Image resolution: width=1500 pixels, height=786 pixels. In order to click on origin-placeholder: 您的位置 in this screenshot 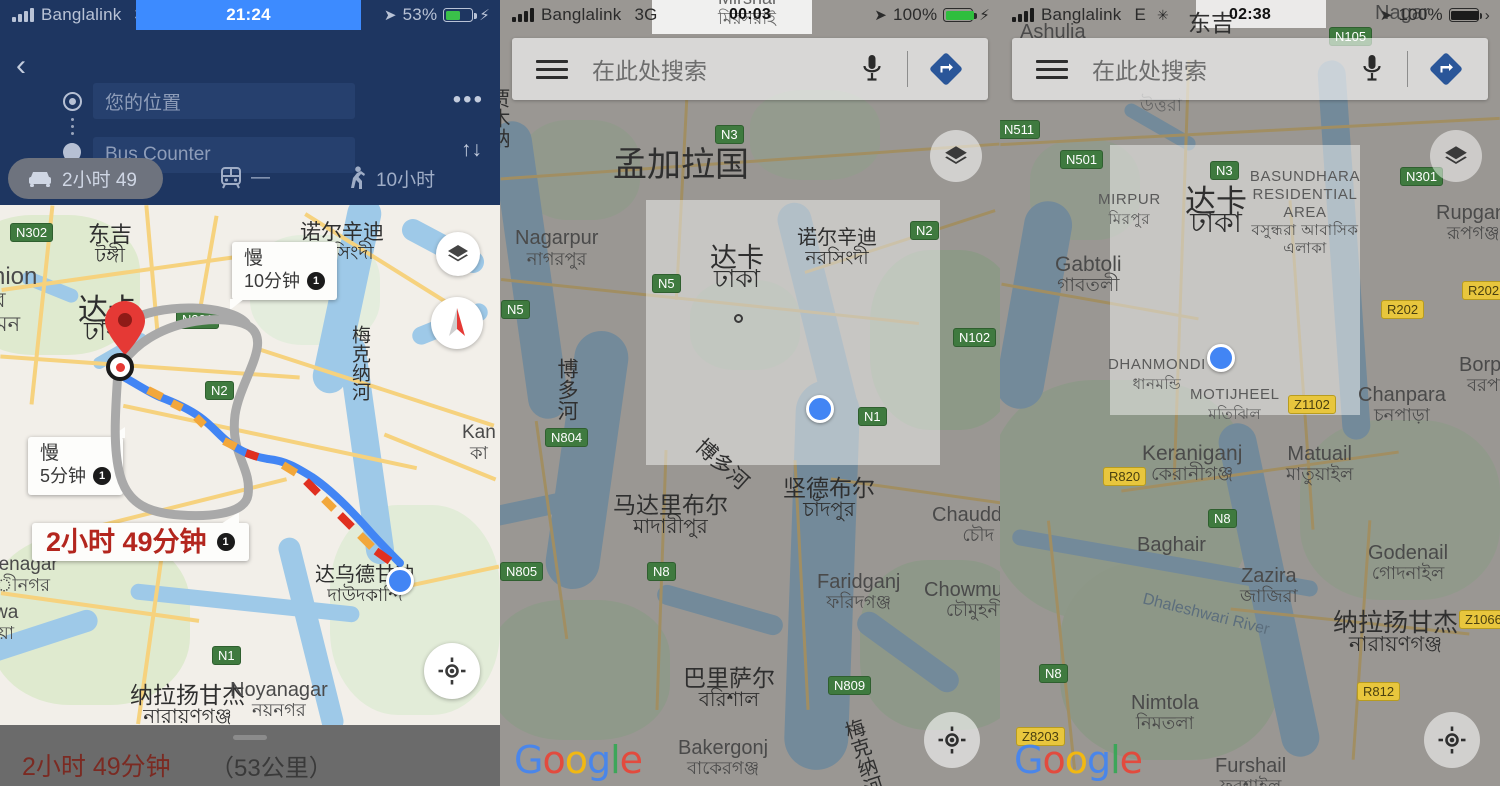, I will do `click(143, 103)`.